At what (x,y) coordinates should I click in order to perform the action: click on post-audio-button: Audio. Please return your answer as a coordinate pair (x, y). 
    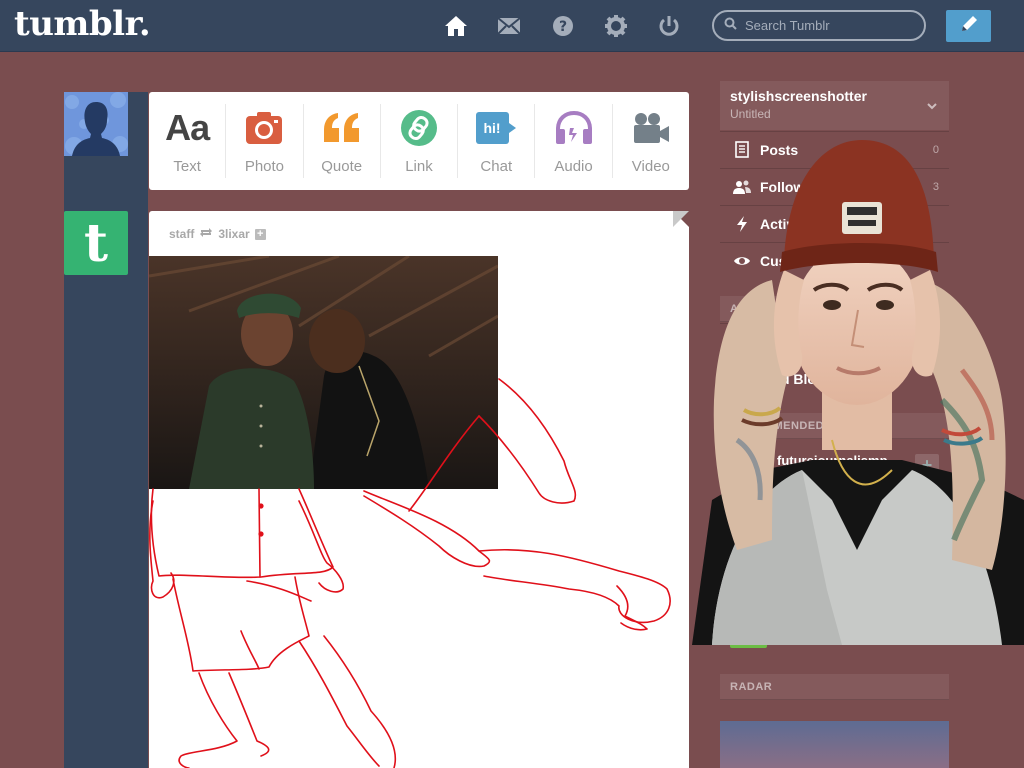
    Looking at the image, I should click on (574, 141).